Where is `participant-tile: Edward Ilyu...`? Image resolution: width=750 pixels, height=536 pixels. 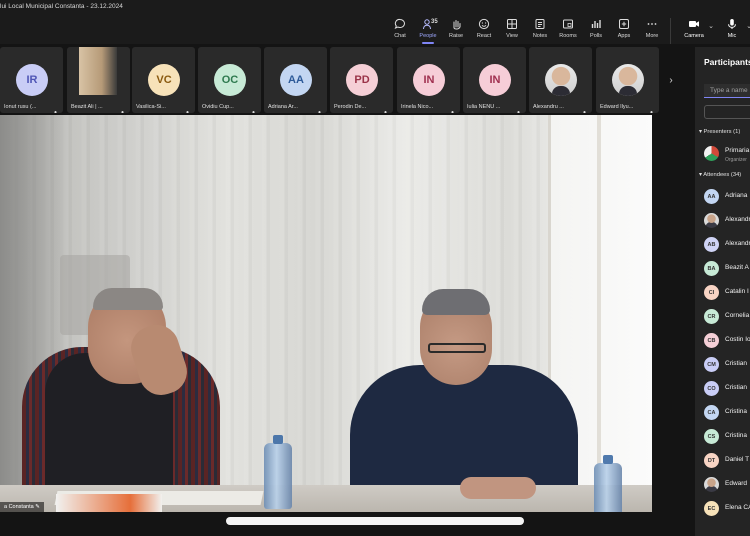
participant-tile: Edward Ilyu... is located at coordinates (627, 80).